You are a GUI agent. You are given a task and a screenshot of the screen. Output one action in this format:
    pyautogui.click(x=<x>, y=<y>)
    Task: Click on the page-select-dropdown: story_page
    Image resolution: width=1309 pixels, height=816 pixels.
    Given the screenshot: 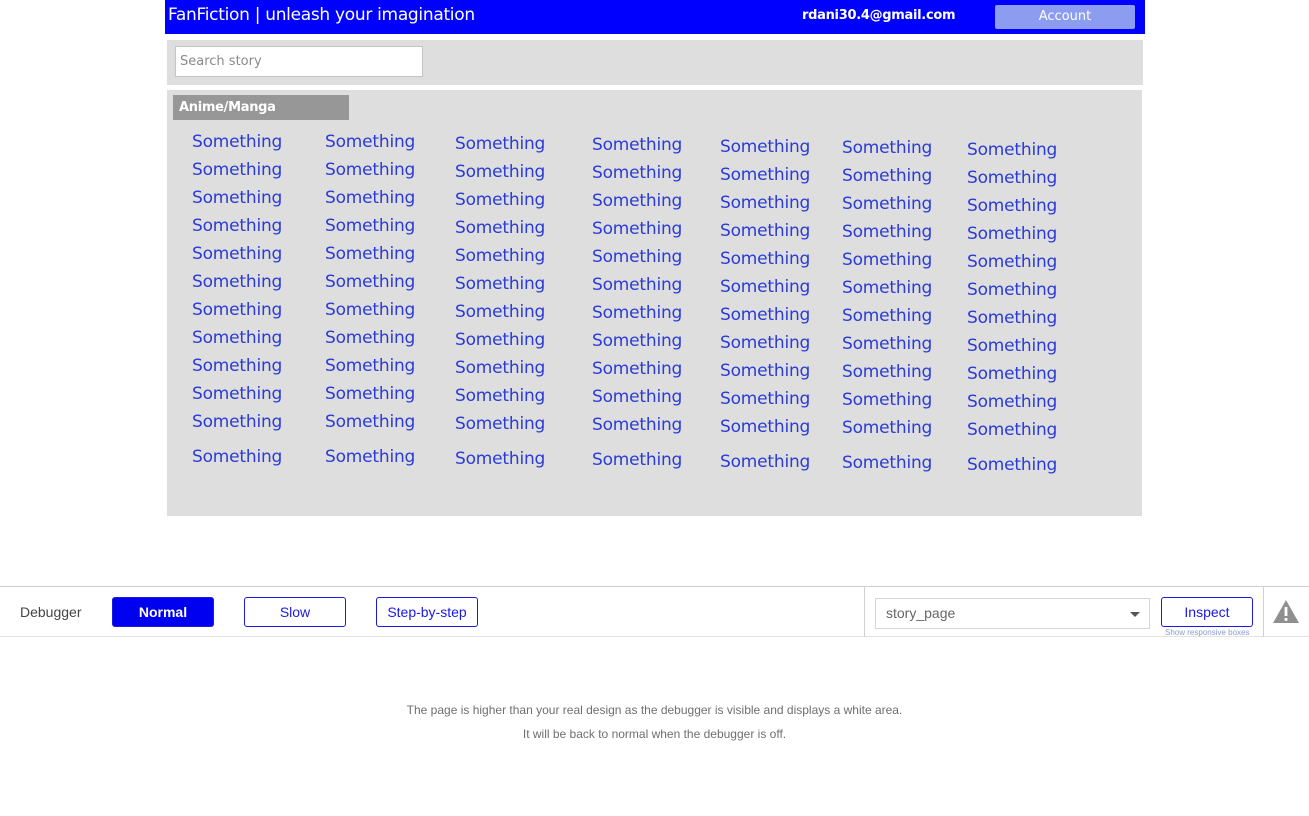 What is the action you would take?
    pyautogui.click(x=1012, y=613)
    